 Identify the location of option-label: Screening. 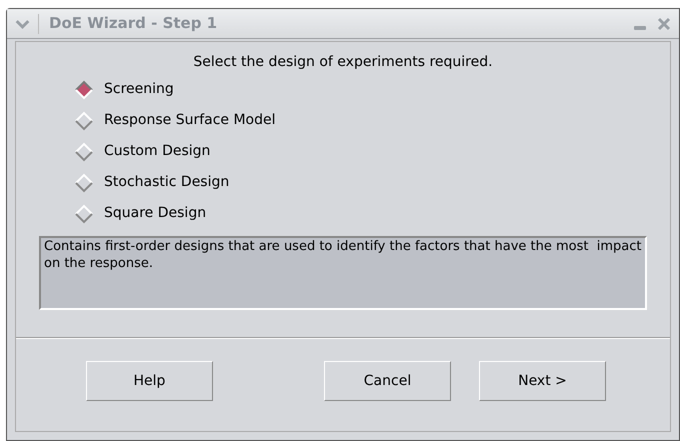
(139, 89).